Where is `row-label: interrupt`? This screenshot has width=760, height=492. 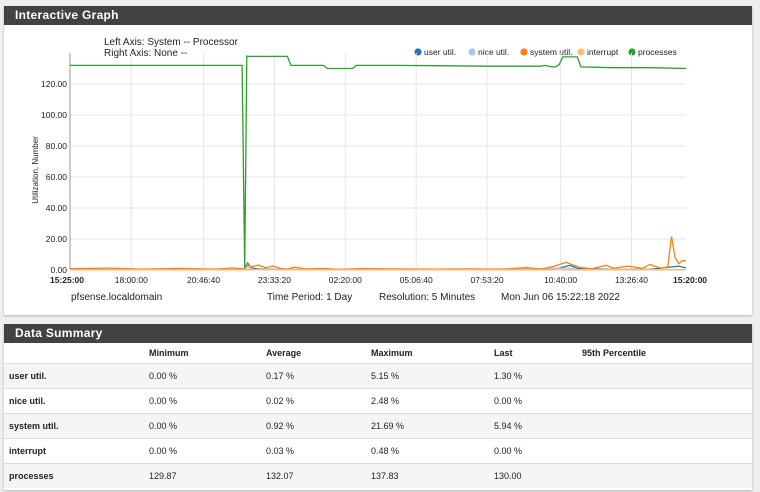 row-label: interrupt is located at coordinates (76, 451).